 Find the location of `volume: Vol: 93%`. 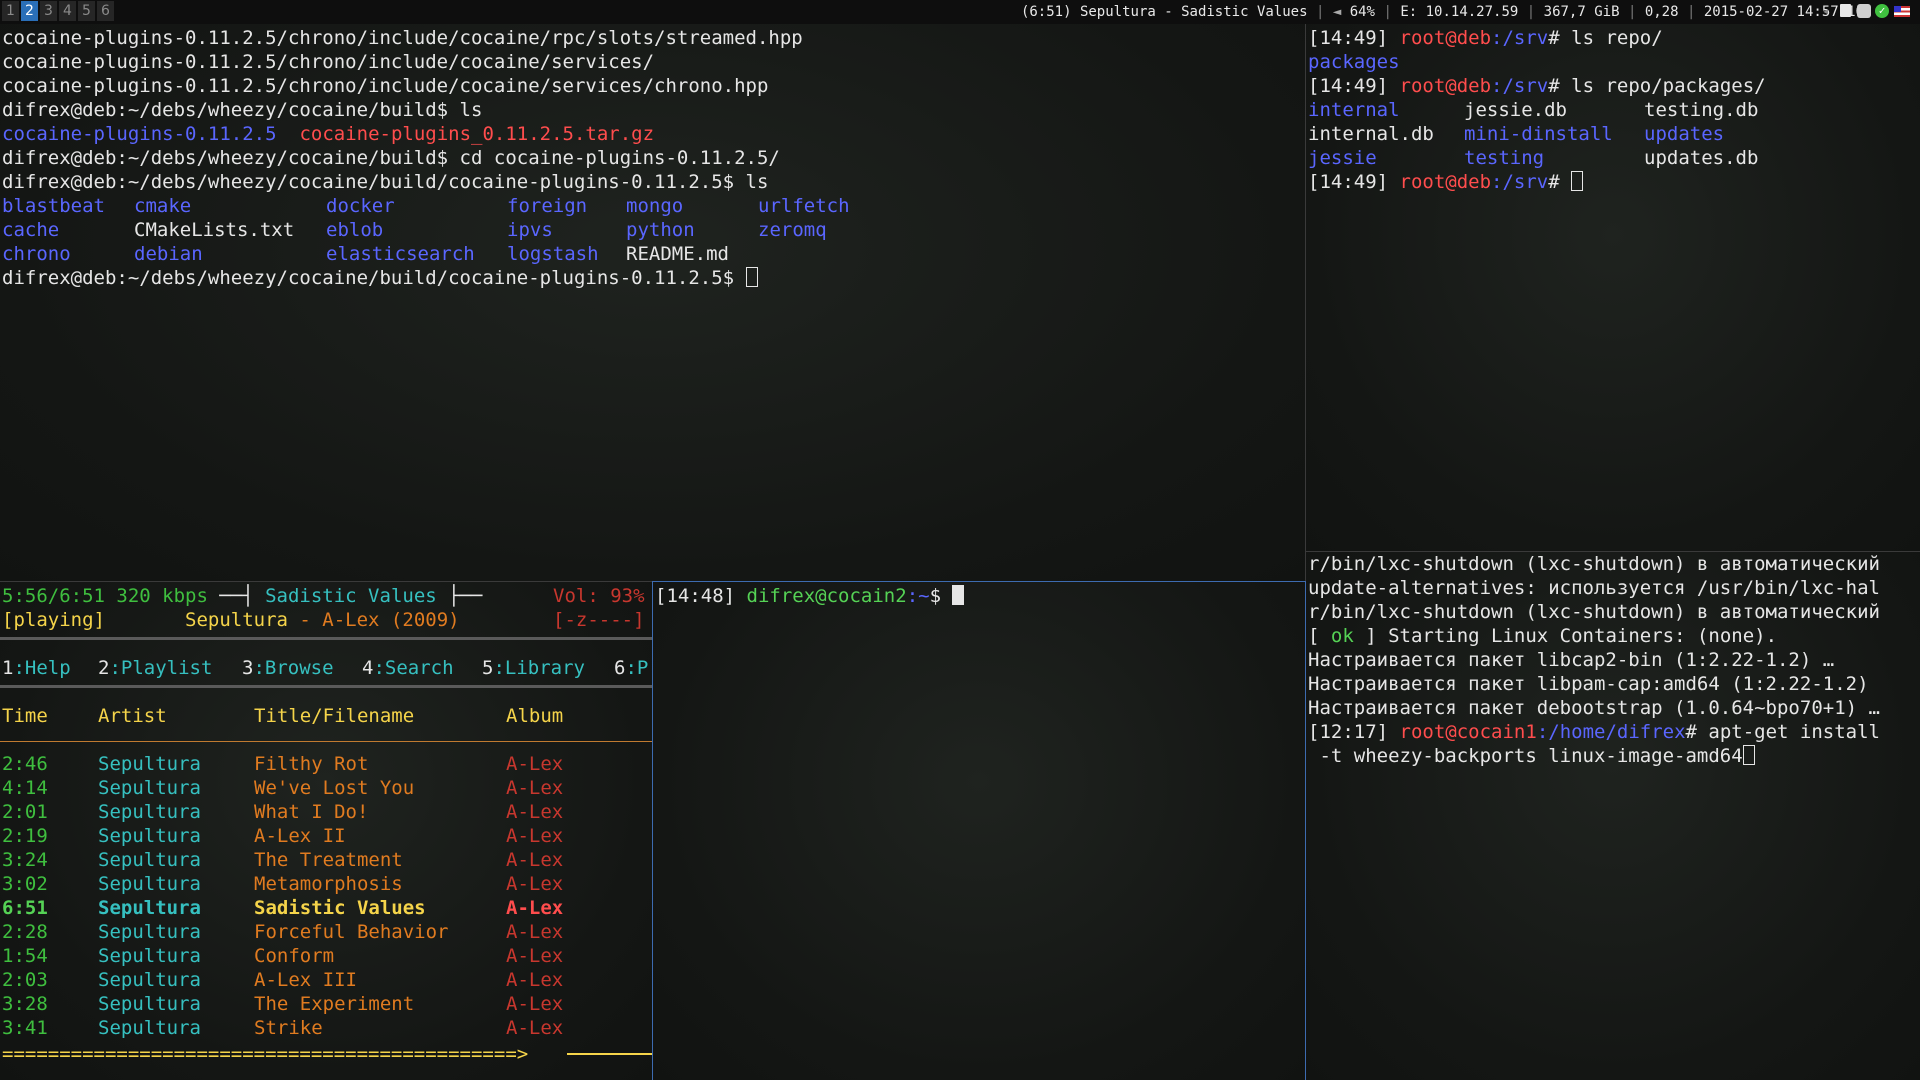

volume: Vol: 93% is located at coordinates (599, 596).